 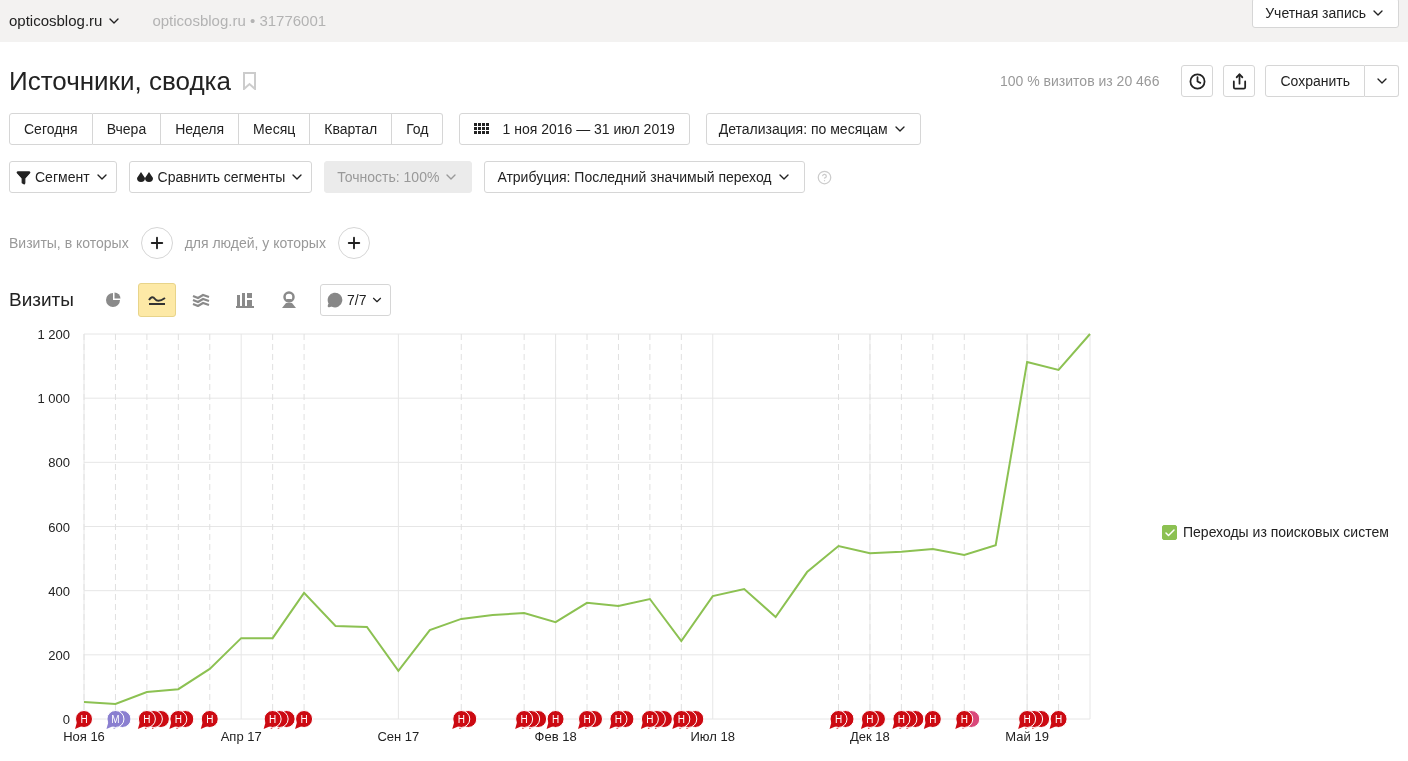 What do you see at coordinates (41, 299) in the screenshot?
I see `chart-title: Визиты` at bounding box center [41, 299].